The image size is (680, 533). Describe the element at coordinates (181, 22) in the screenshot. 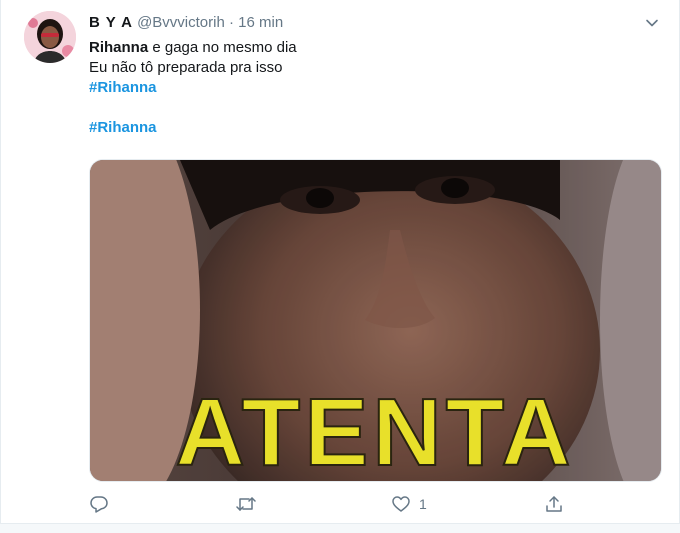

I see `author-handle: @Bvvvictorih` at that location.